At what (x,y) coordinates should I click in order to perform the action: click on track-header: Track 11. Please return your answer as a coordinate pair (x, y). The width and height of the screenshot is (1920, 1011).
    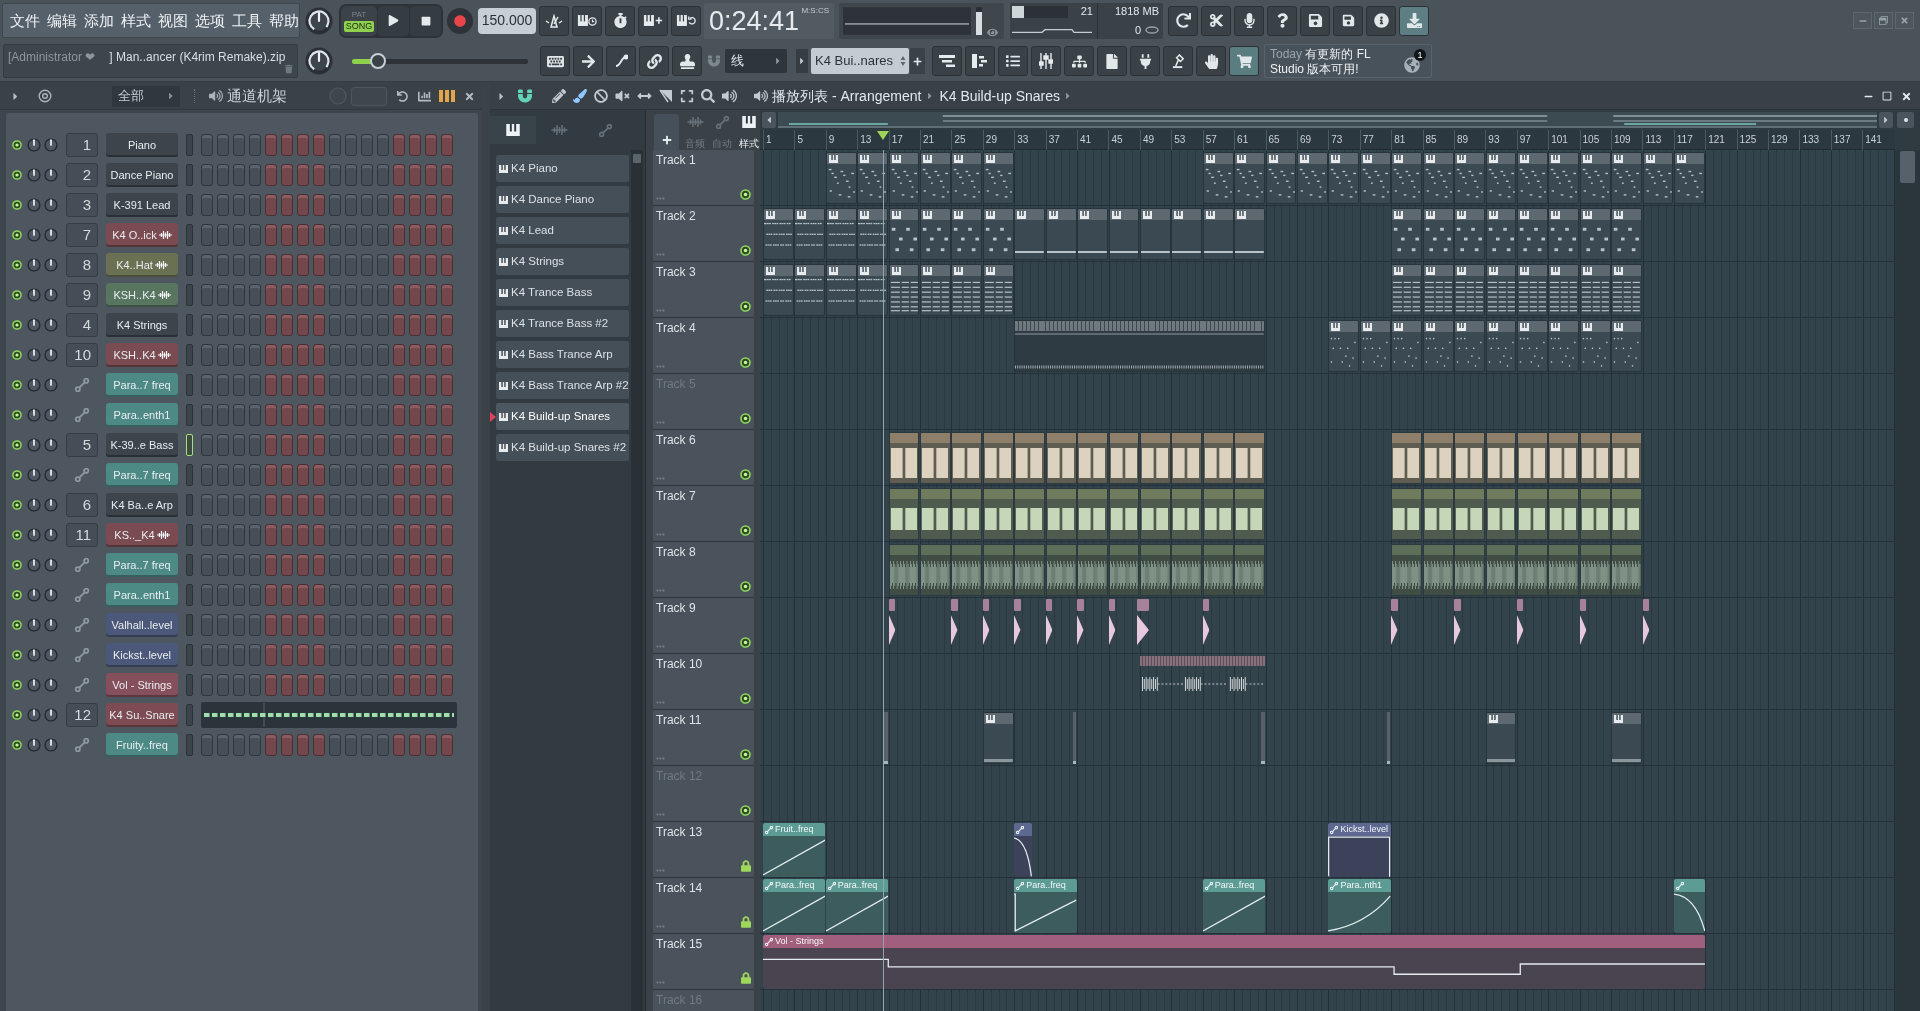
    Looking at the image, I should click on (703, 738).